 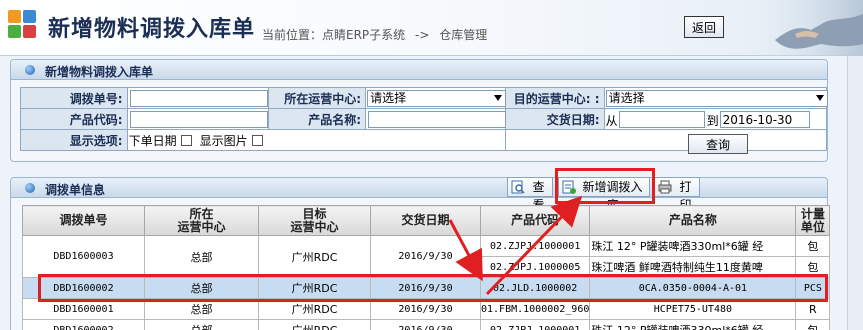 I want to click on cell-product-code: 02.JLD.1000002, so click(x=535, y=288).